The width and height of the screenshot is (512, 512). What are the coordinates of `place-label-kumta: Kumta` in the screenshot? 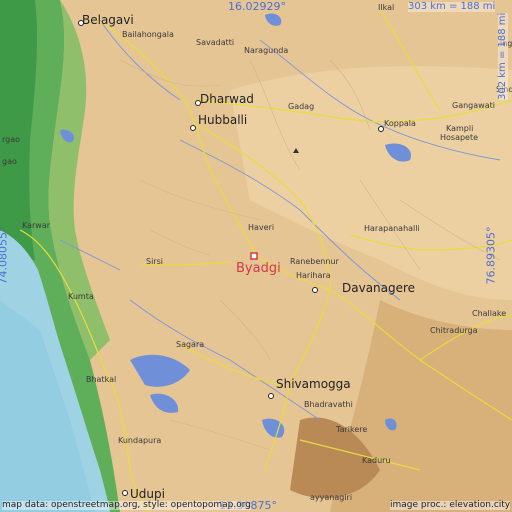 It's located at (81, 297).